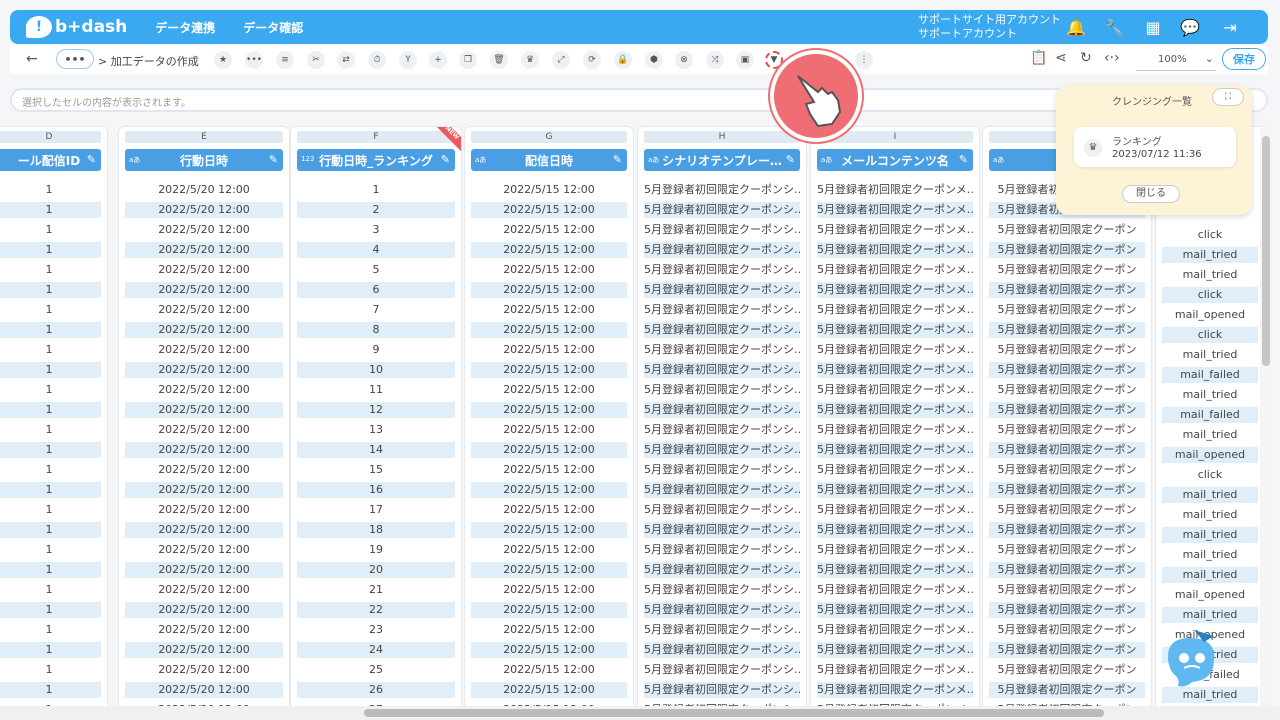 The height and width of the screenshot is (720, 1280). What do you see at coordinates (1076, 27) in the screenshot?
I see `bell-icon: 🔔` at bounding box center [1076, 27].